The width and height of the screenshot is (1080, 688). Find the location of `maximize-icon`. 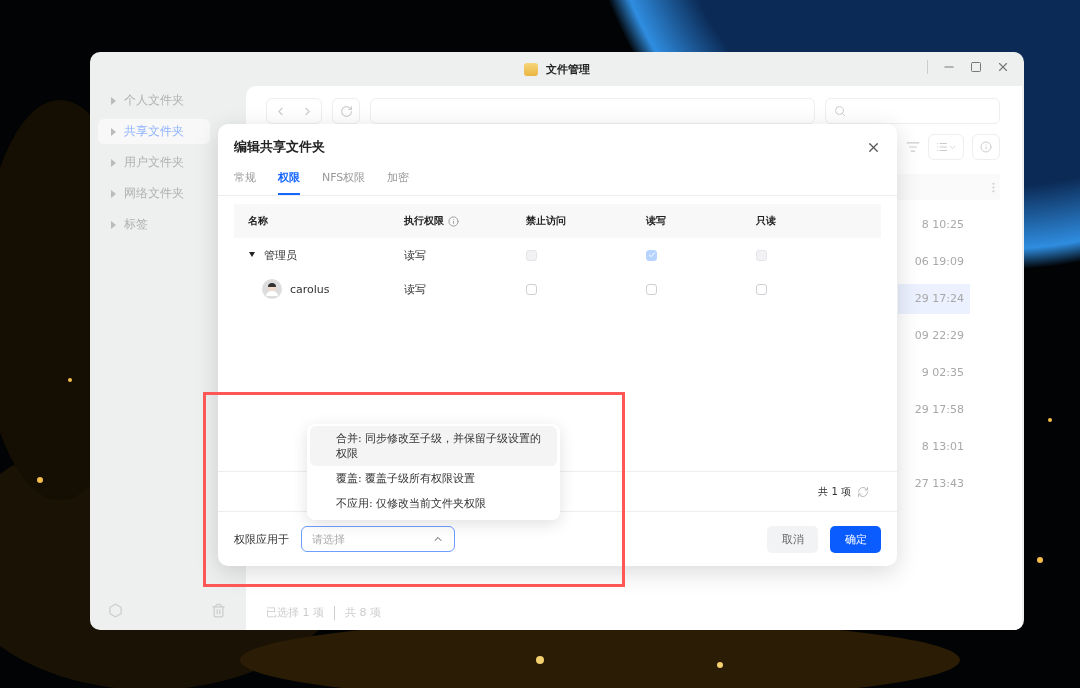

maximize-icon is located at coordinates (976, 67).